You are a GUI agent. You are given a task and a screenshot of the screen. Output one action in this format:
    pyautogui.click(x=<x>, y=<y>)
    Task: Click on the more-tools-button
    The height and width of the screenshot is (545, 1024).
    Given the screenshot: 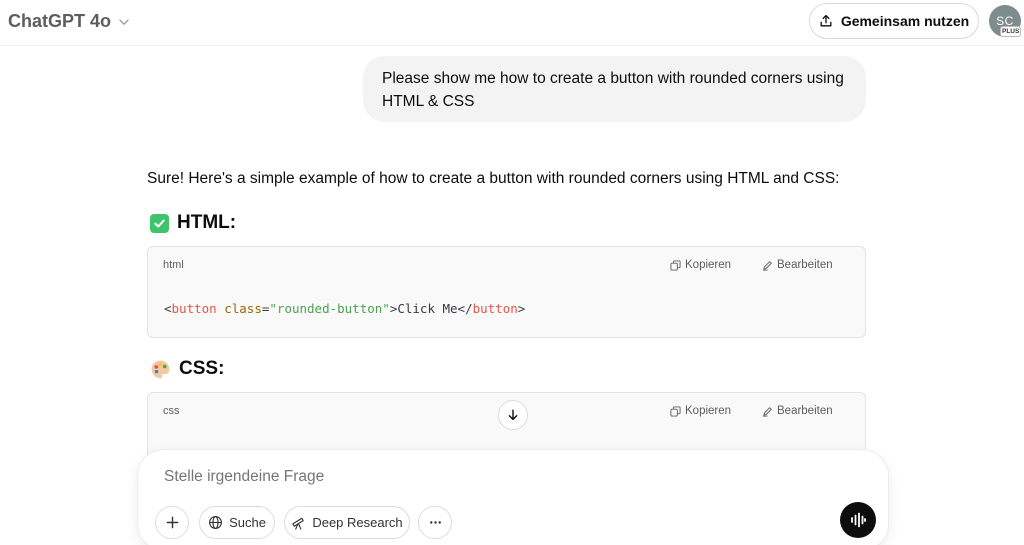 What is the action you would take?
    pyautogui.click(x=435, y=522)
    